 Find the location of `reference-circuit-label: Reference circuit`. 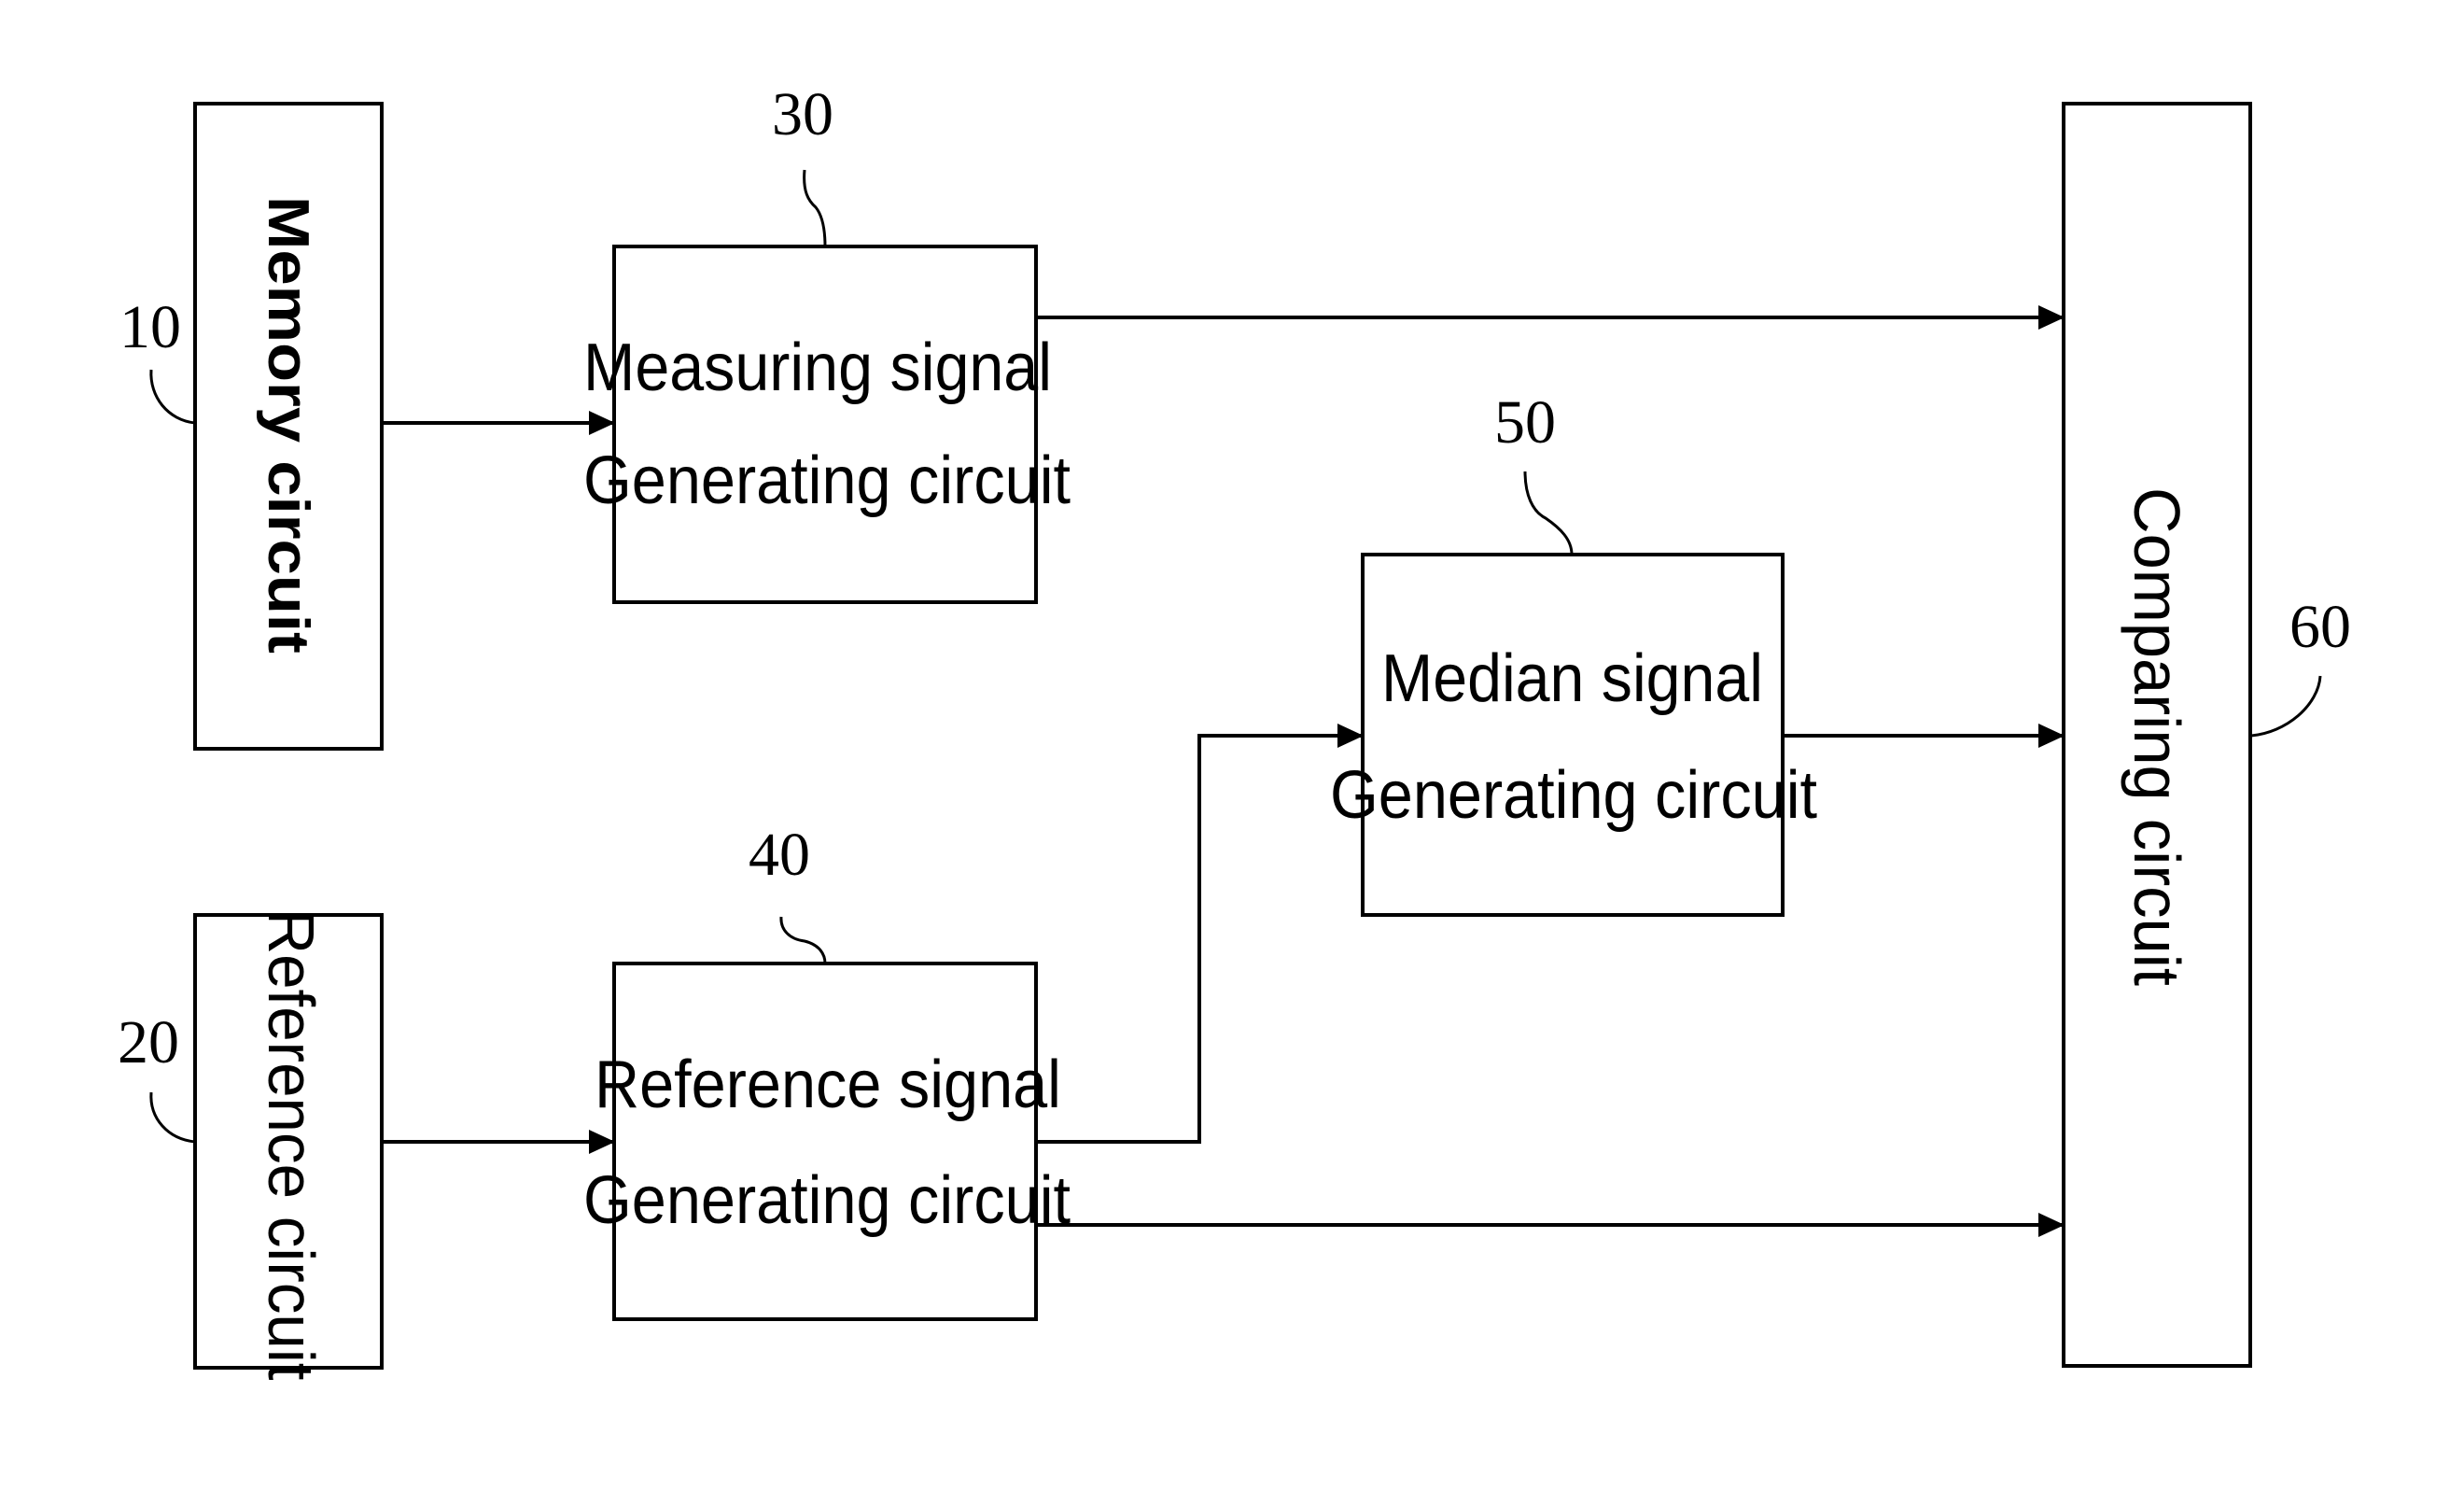

reference-circuit-label: Reference circuit is located at coordinates (291, 1145).